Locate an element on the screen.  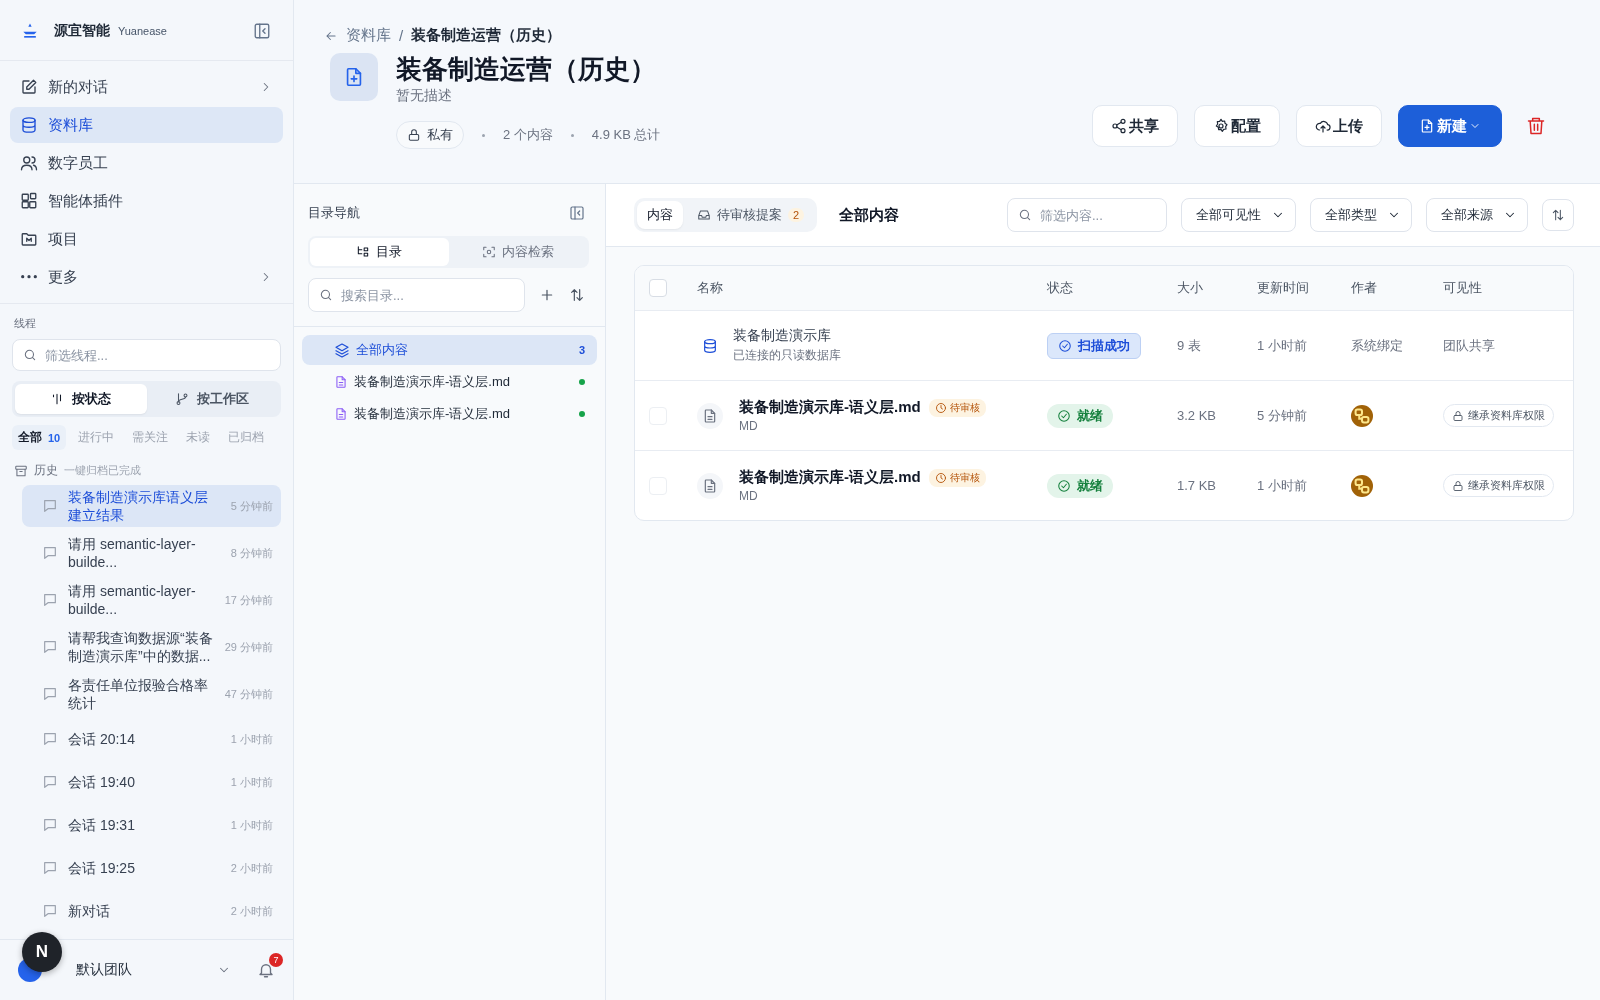
share-button: 共享 is located at coordinates (1135, 126).